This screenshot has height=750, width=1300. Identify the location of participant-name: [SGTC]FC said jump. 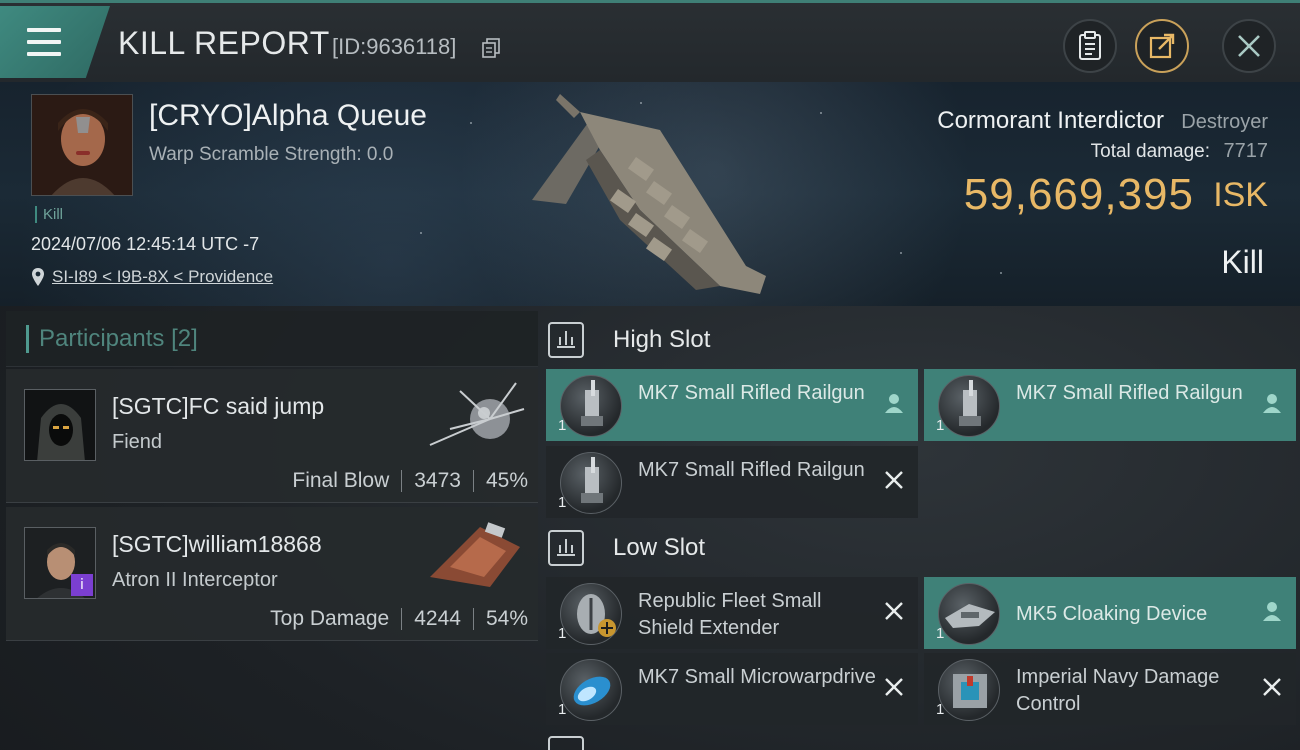
(218, 406).